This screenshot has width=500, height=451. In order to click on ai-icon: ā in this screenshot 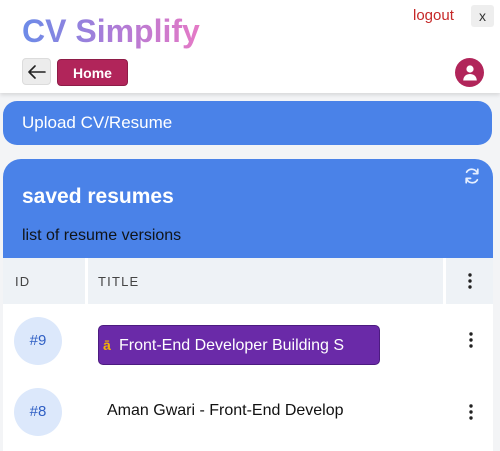, I will do `click(107, 345)`.